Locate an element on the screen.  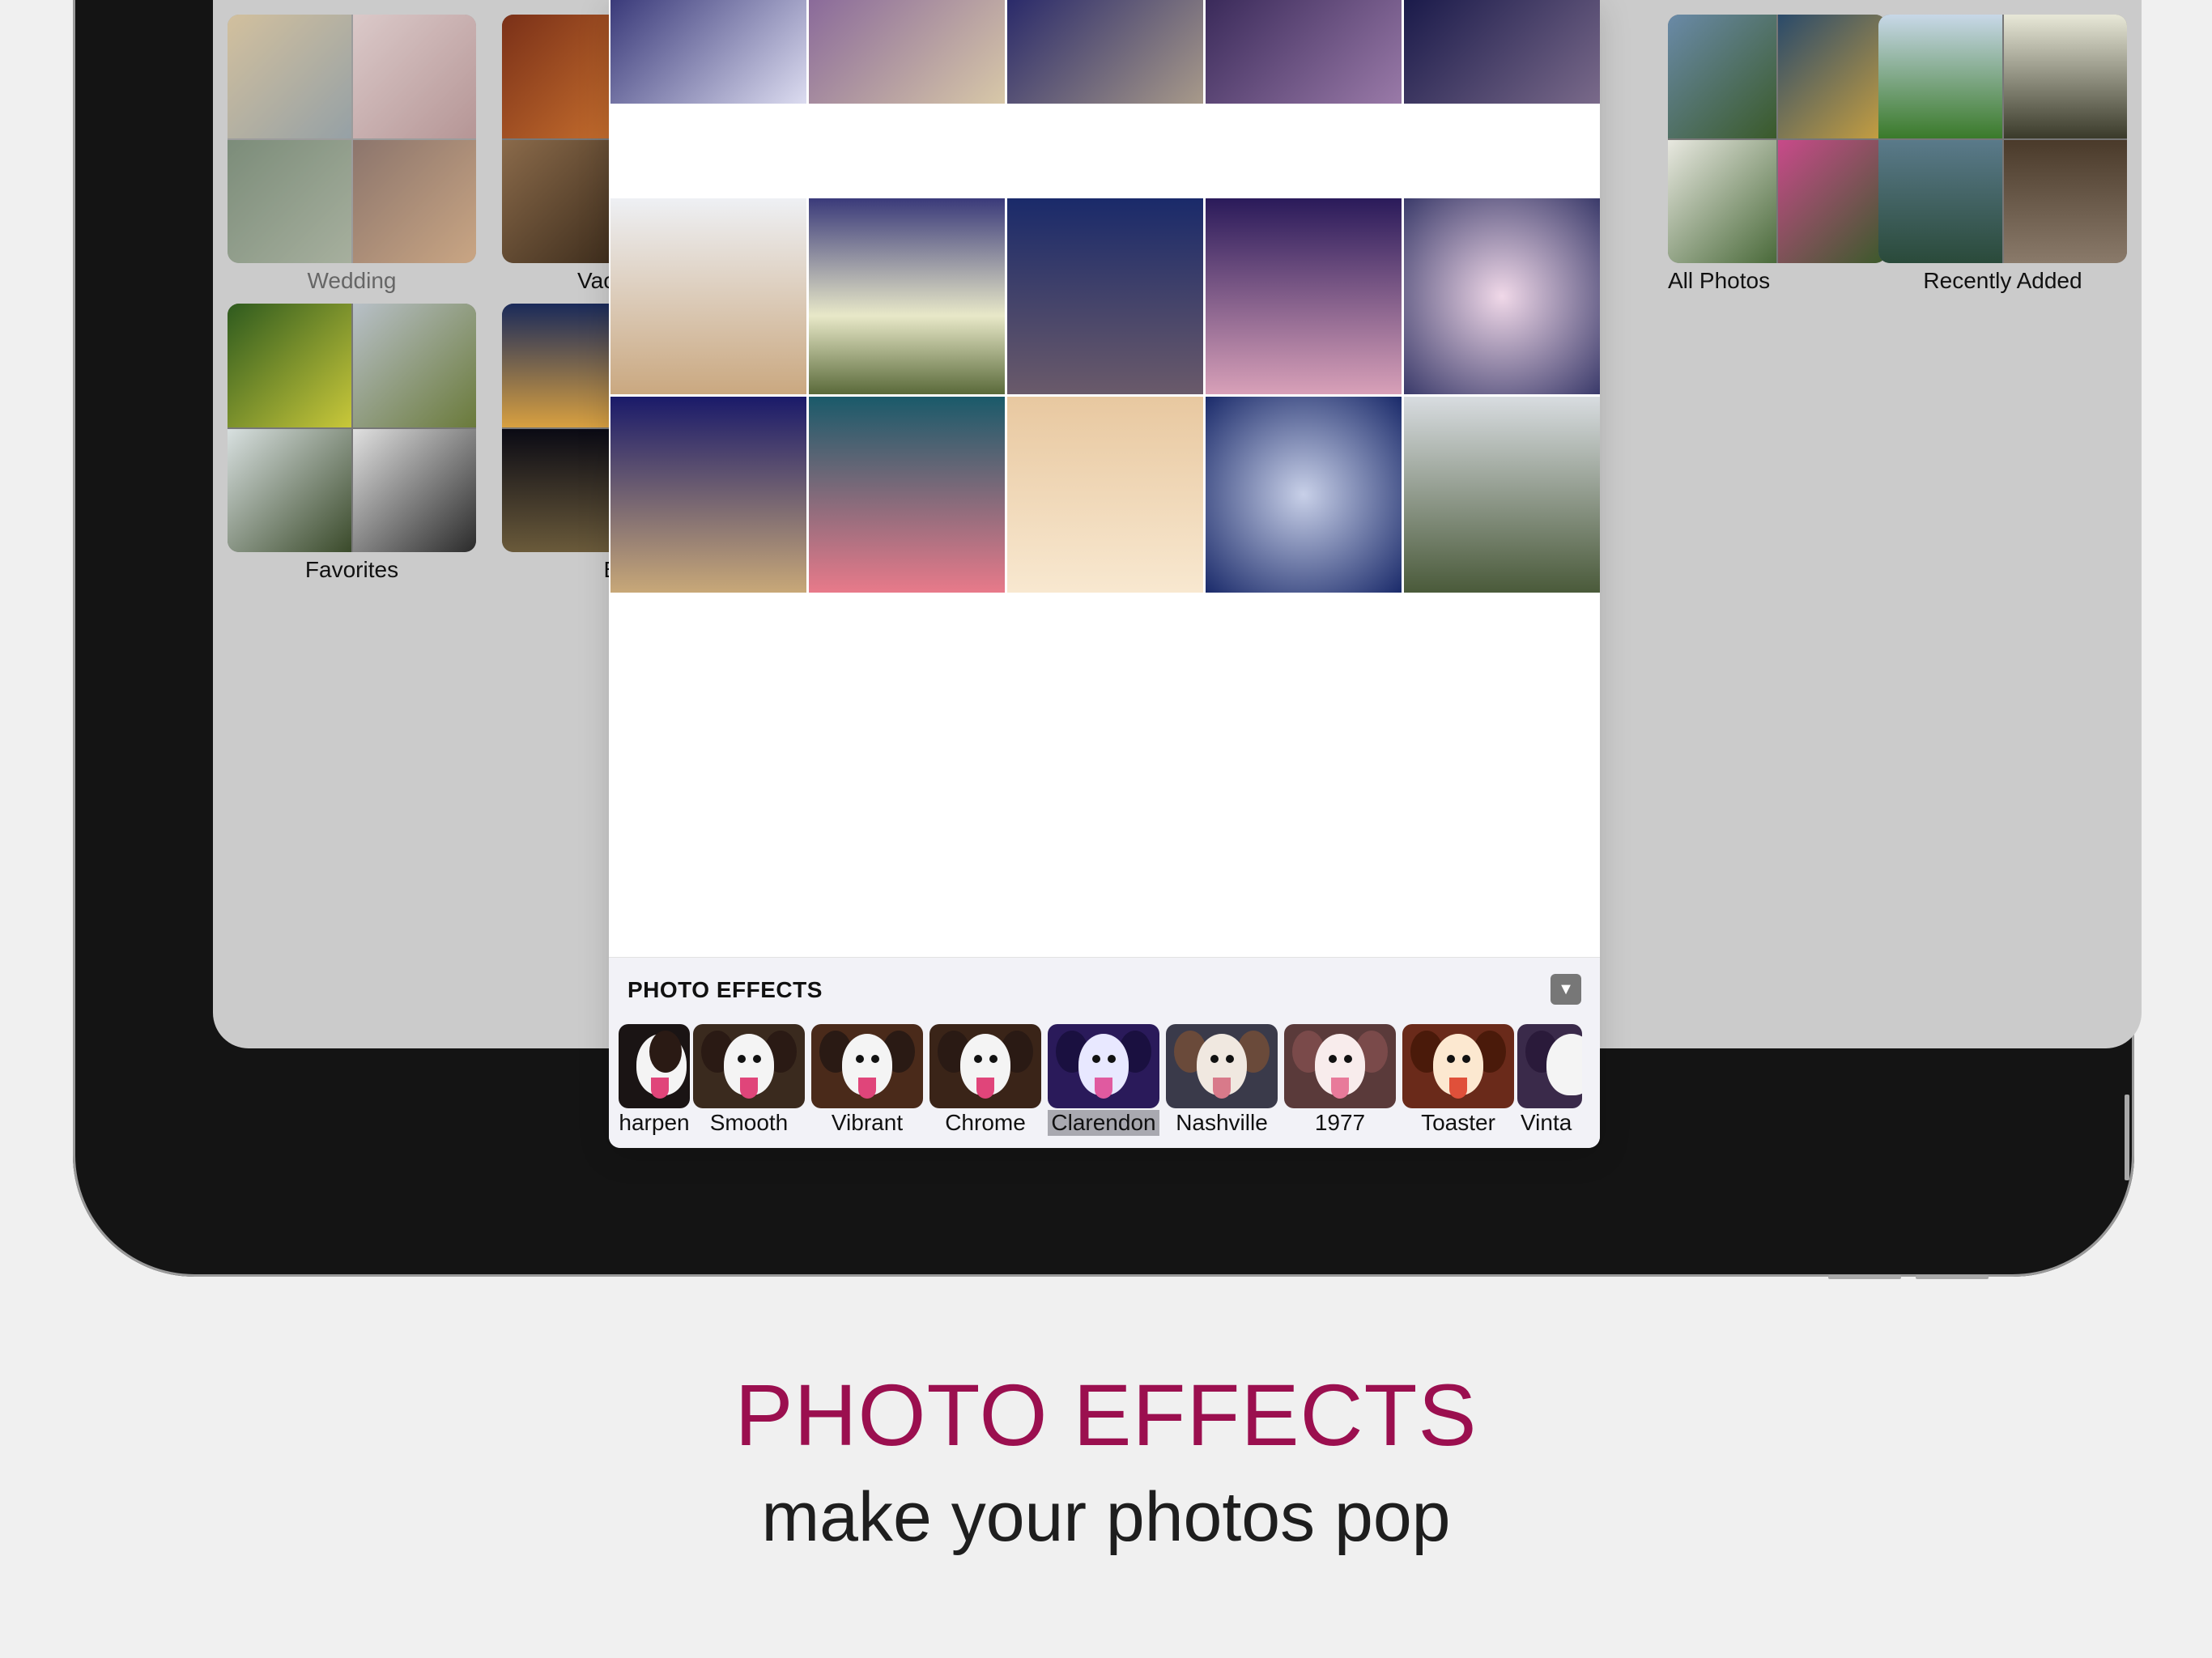
album-label: Favorites is located at coordinates (351, 569).